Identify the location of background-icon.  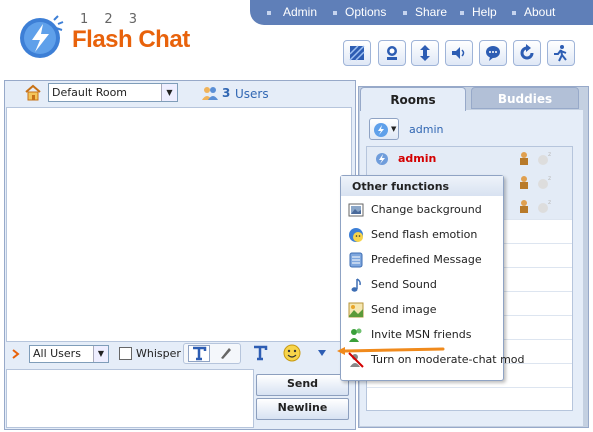
(356, 210).